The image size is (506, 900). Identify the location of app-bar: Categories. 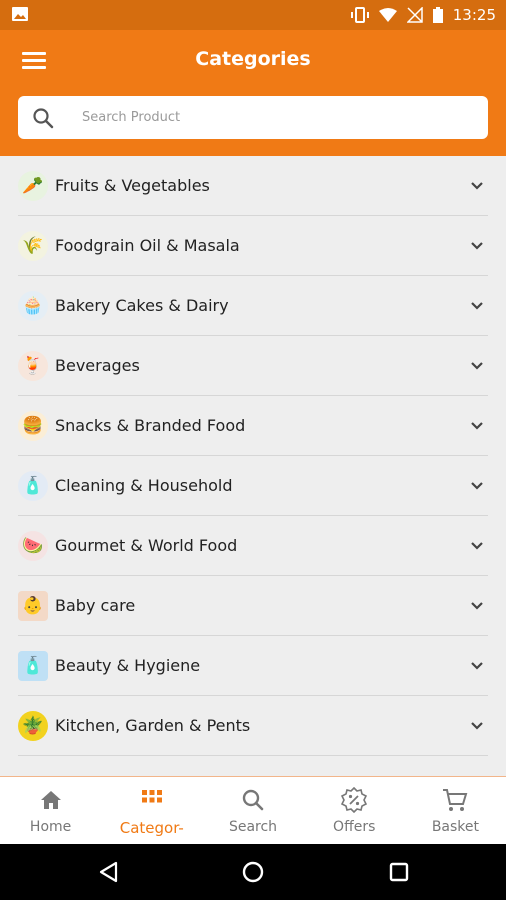
(253, 93).